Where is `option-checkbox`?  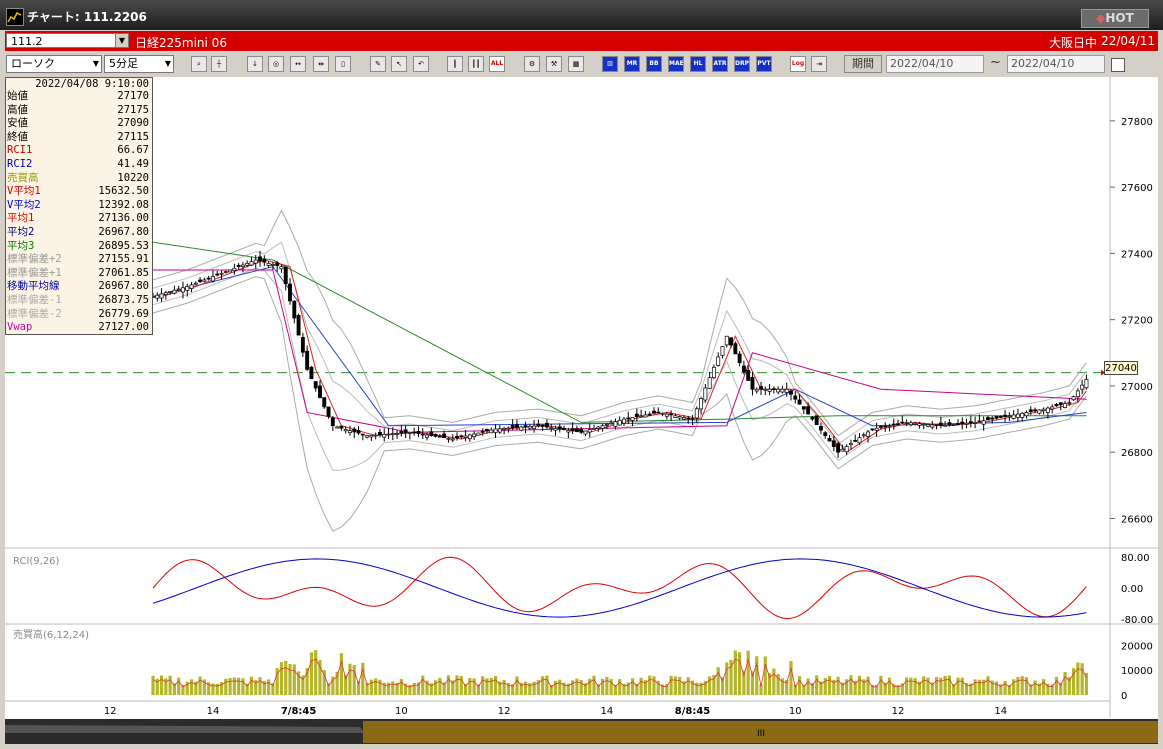
option-checkbox is located at coordinates (1118, 65).